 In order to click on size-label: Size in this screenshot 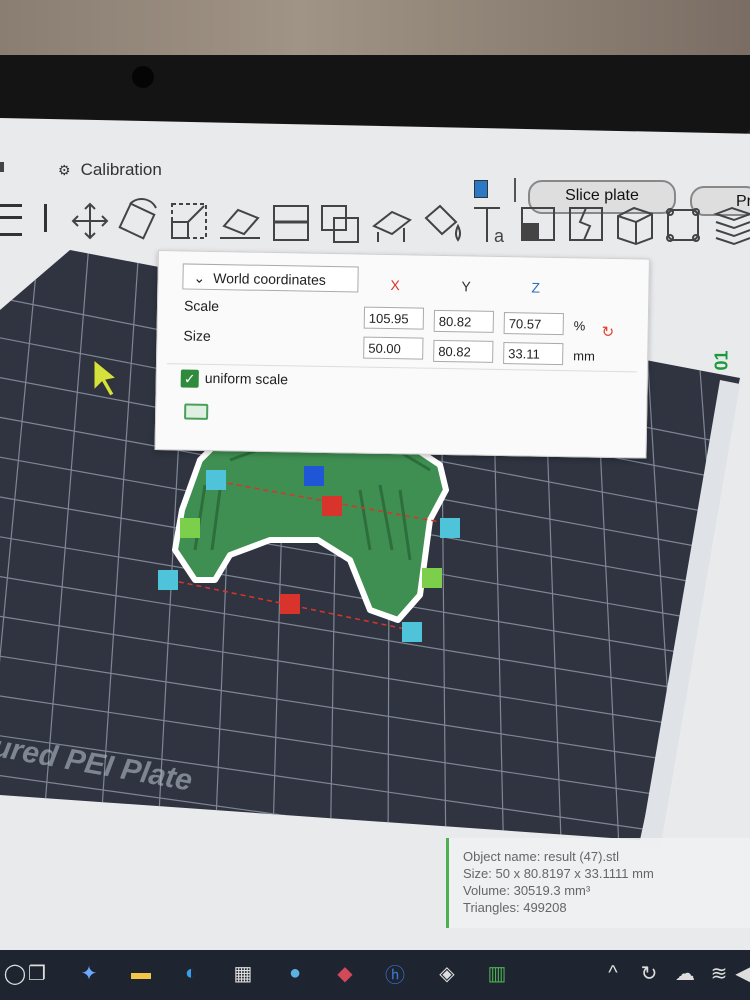, I will do `click(197, 335)`.